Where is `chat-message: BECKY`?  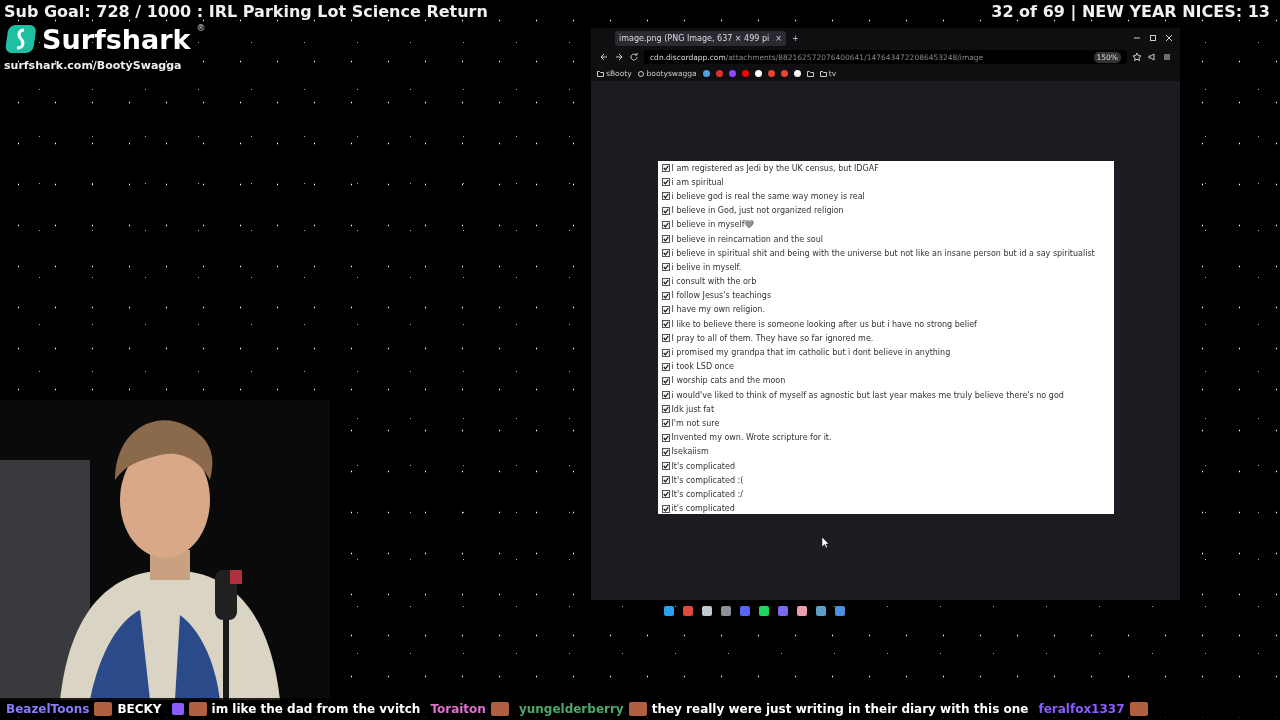
chat-message: BECKY is located at coordinates (139, 709).